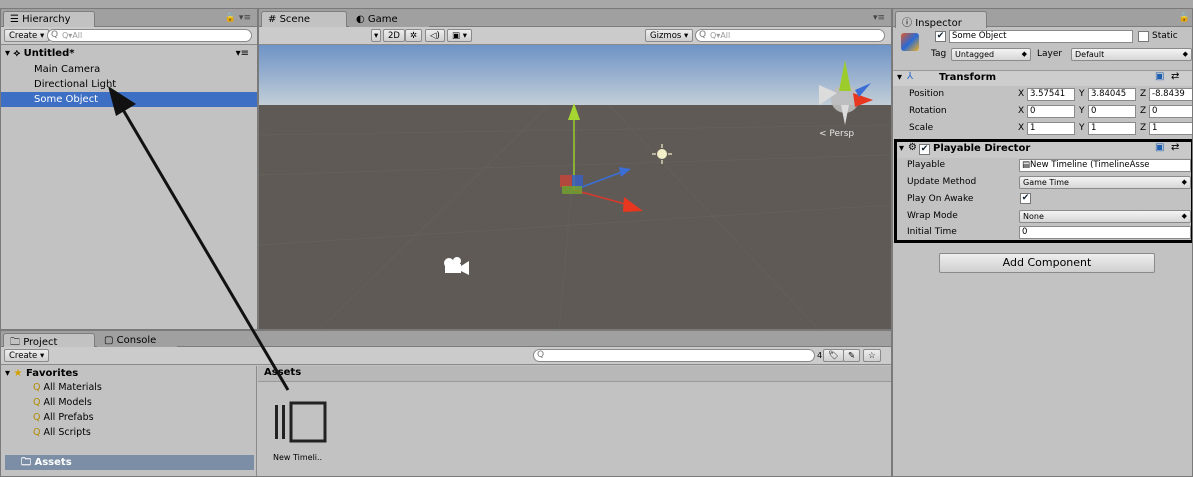 The image size is (1193, 477). Describe the element at coordinates (129, 462) in the screenshot. I see `assets-folder-item: 🗀 Assets` at that location.